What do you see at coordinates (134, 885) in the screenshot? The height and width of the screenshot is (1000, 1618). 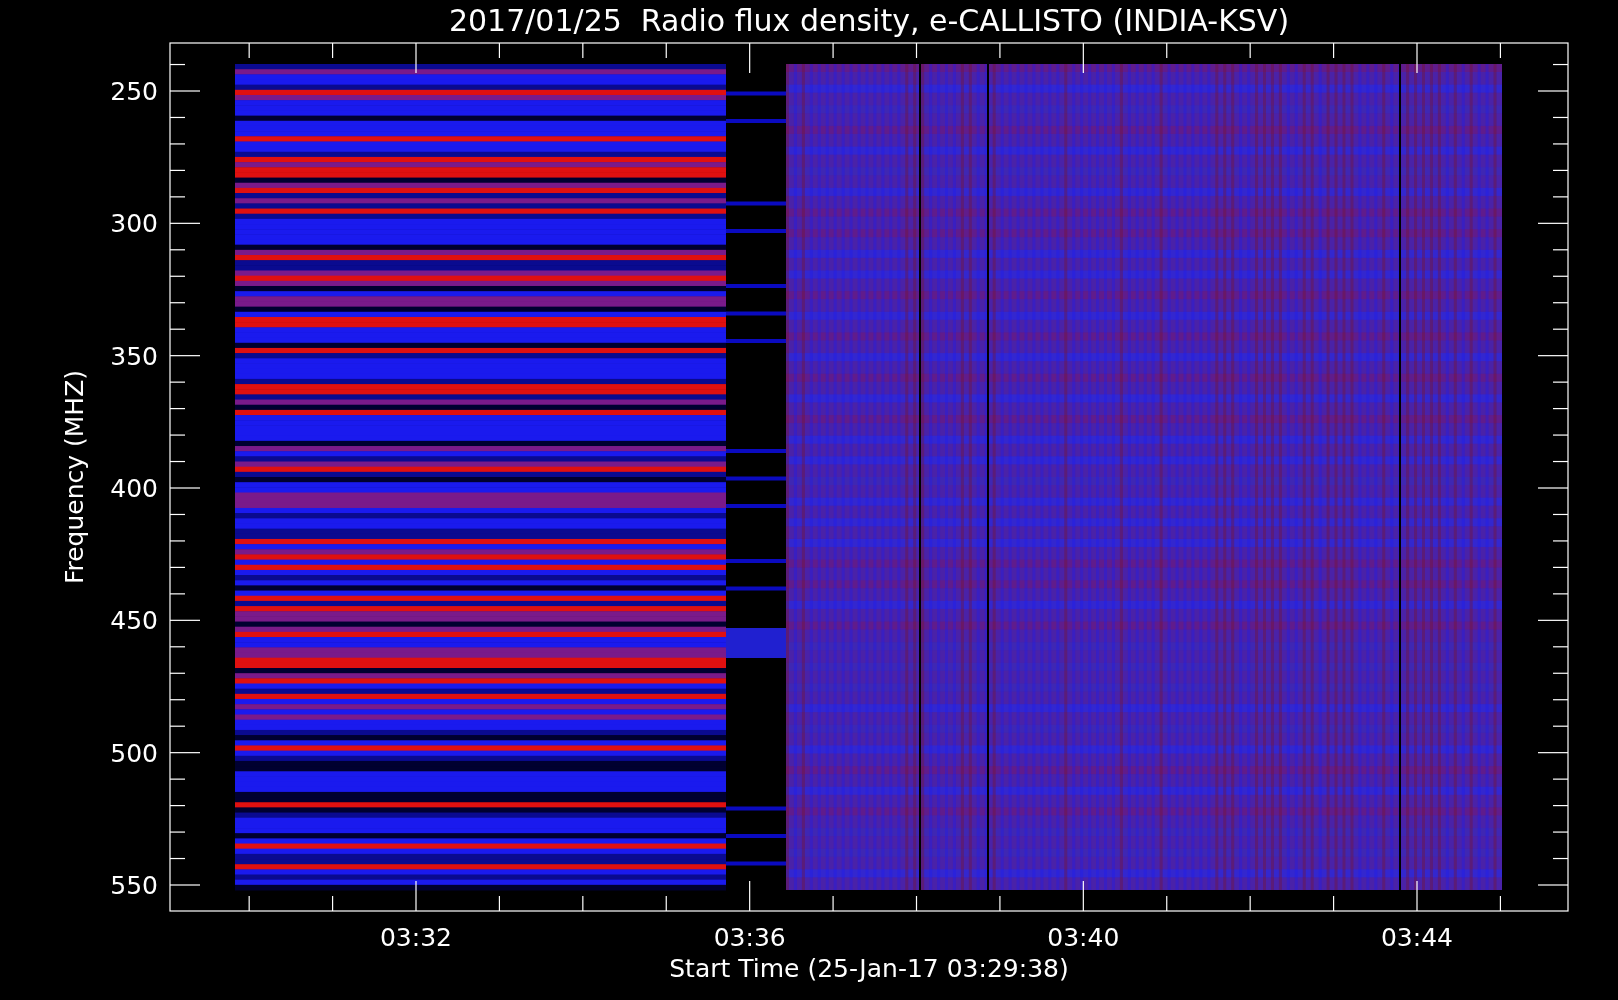 I see `y-tick-label: 550` at bounding box center [134, 885].